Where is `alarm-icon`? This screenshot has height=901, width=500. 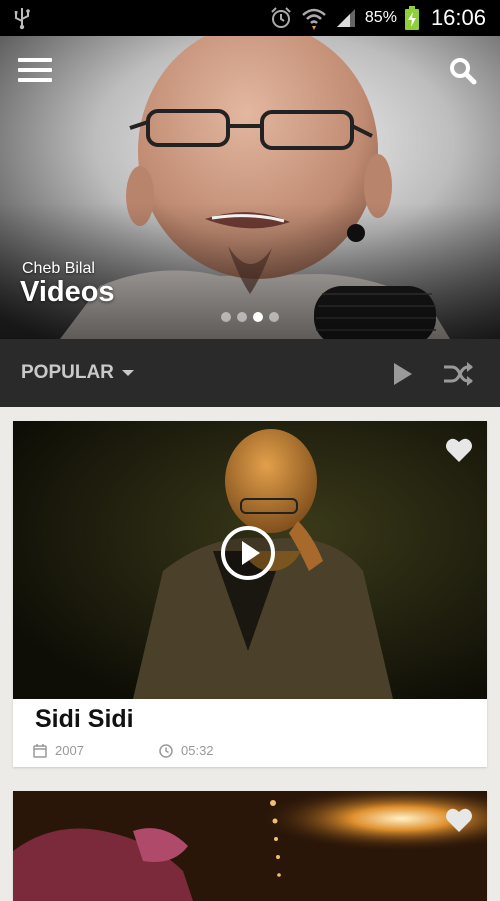
alarm-icon is located at coordinates (281, 17).